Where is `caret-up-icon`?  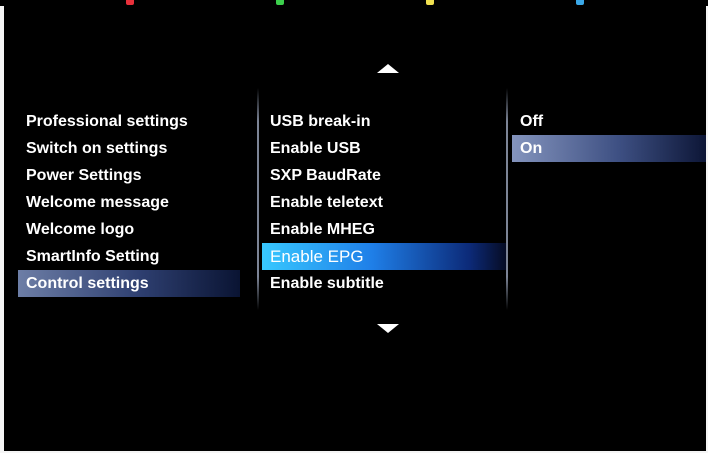 caret-up-icon is located at coordinates (388, 68).